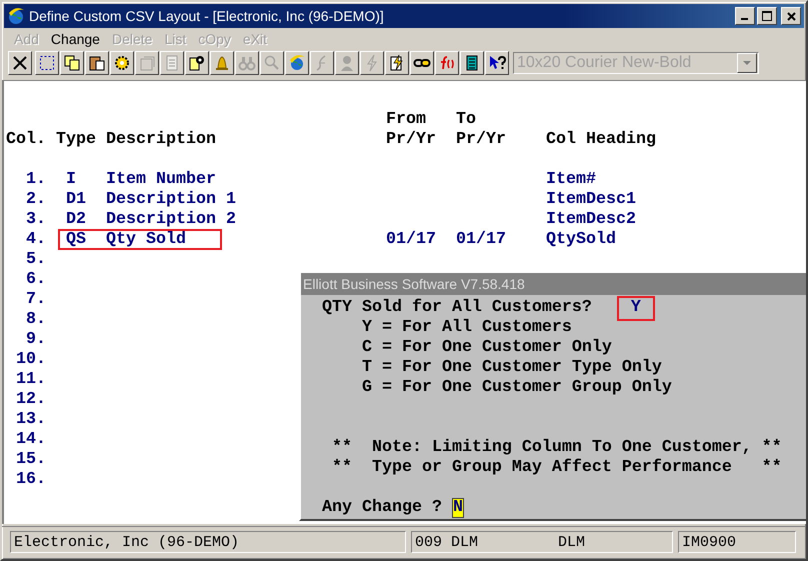 The image size is (808, 561). What do you see at coordinates (36, 179) in the screenshot?
I see `row-number: 1.` at bounding box center [36, 179].